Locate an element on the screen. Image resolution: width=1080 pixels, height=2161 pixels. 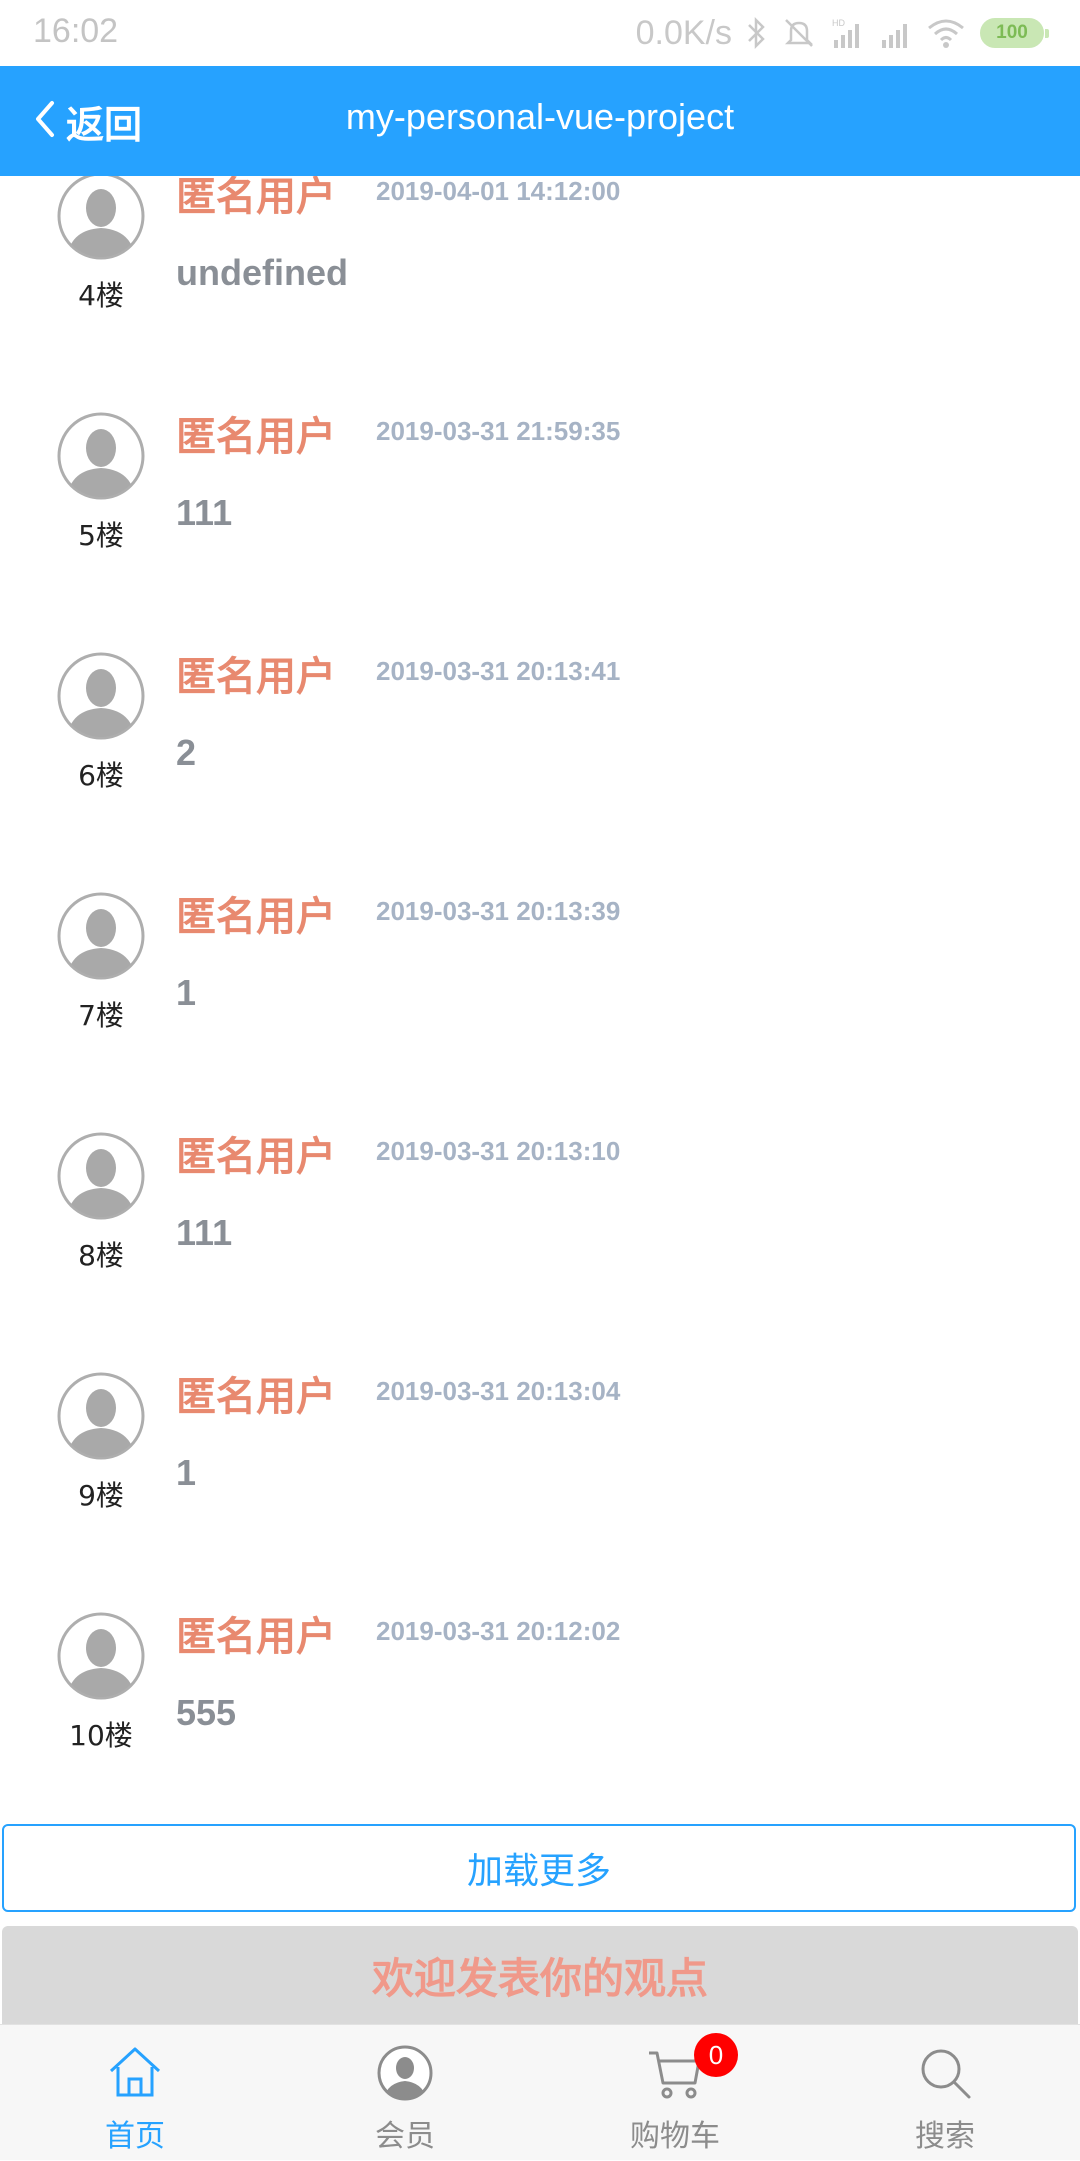
comment-floor: 6楼 is located at coordinates (101, 775).